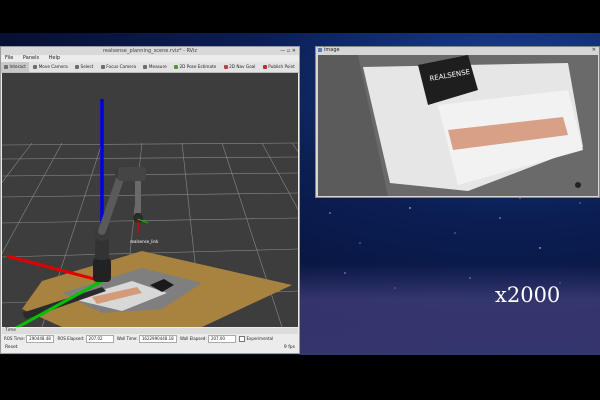 The width and height of the screenshot is (600, 400). What do you see at coordinates (193, 338) in the screenshot?
I see `field-label: Wall Elapsed:` at bounding box center [193, 338].